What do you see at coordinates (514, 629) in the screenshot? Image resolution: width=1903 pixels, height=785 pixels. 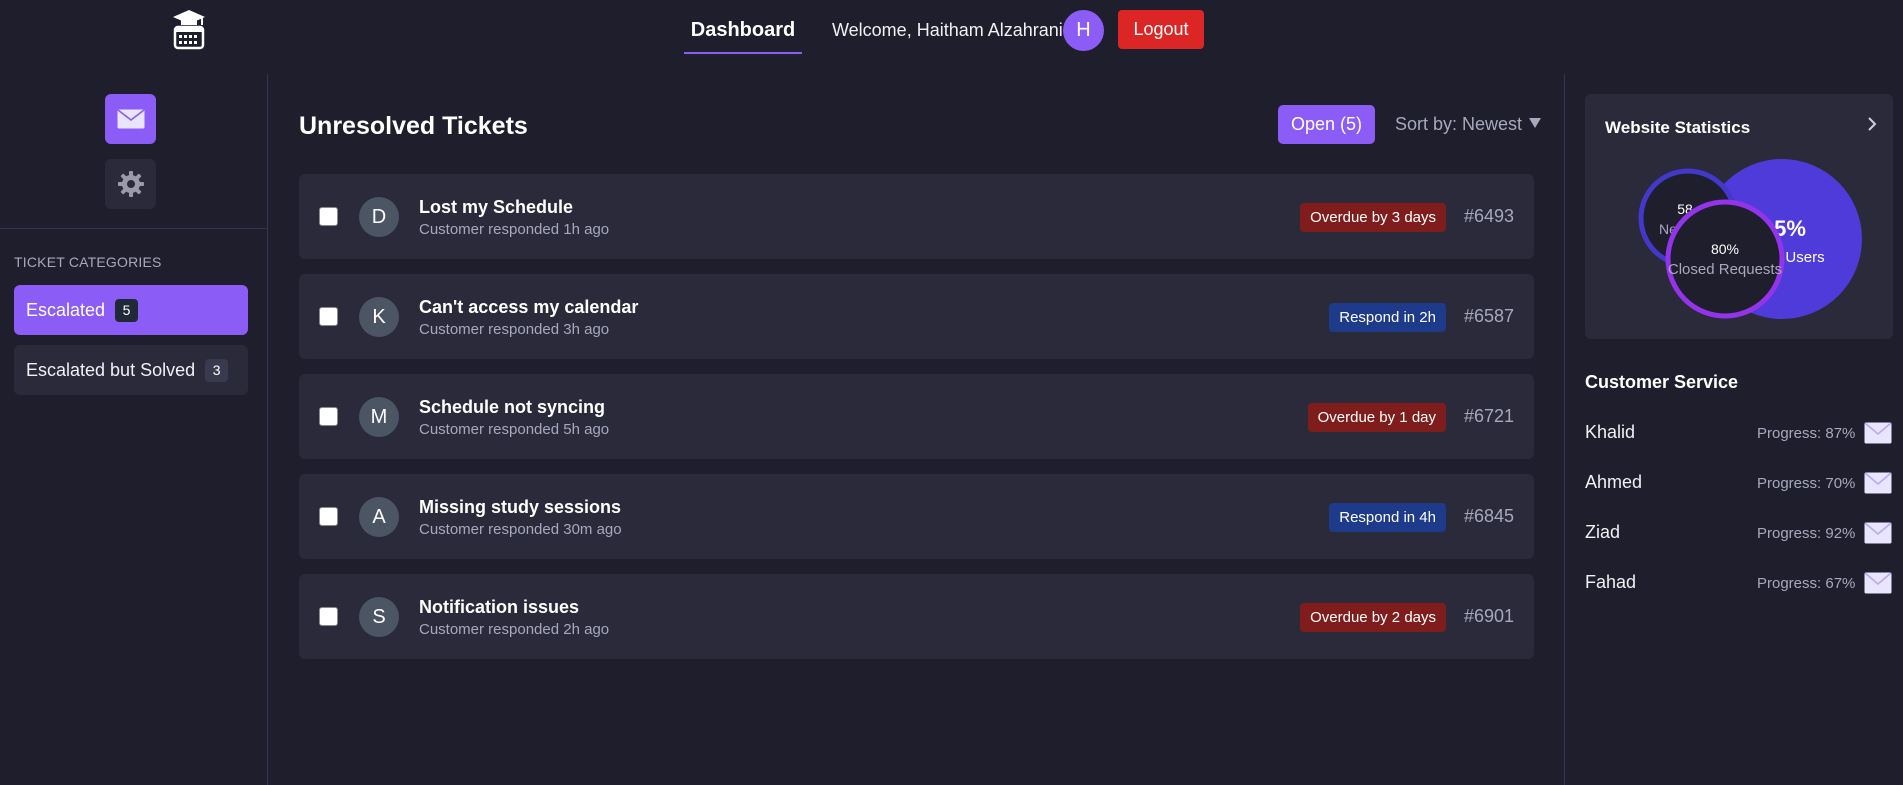 I see `ticket-subtitle: Customer responded 2h ago` at bounding box center [514, 629].